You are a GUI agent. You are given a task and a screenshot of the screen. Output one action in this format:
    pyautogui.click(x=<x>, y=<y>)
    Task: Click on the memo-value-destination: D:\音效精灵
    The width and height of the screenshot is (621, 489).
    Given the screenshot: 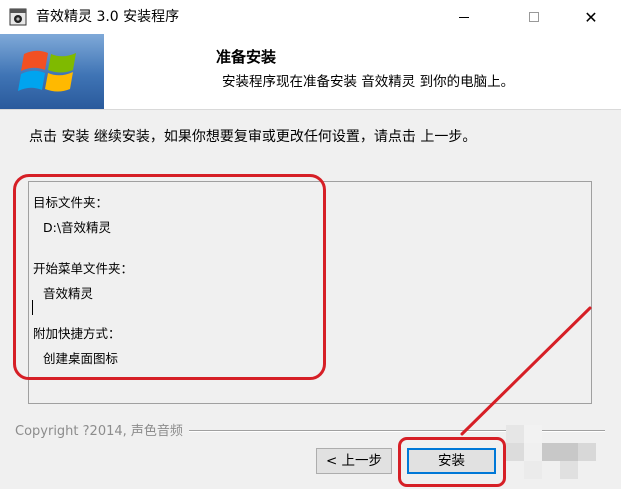 What is the action you would take?
    pyautogui.click(x=77, y=227)
    